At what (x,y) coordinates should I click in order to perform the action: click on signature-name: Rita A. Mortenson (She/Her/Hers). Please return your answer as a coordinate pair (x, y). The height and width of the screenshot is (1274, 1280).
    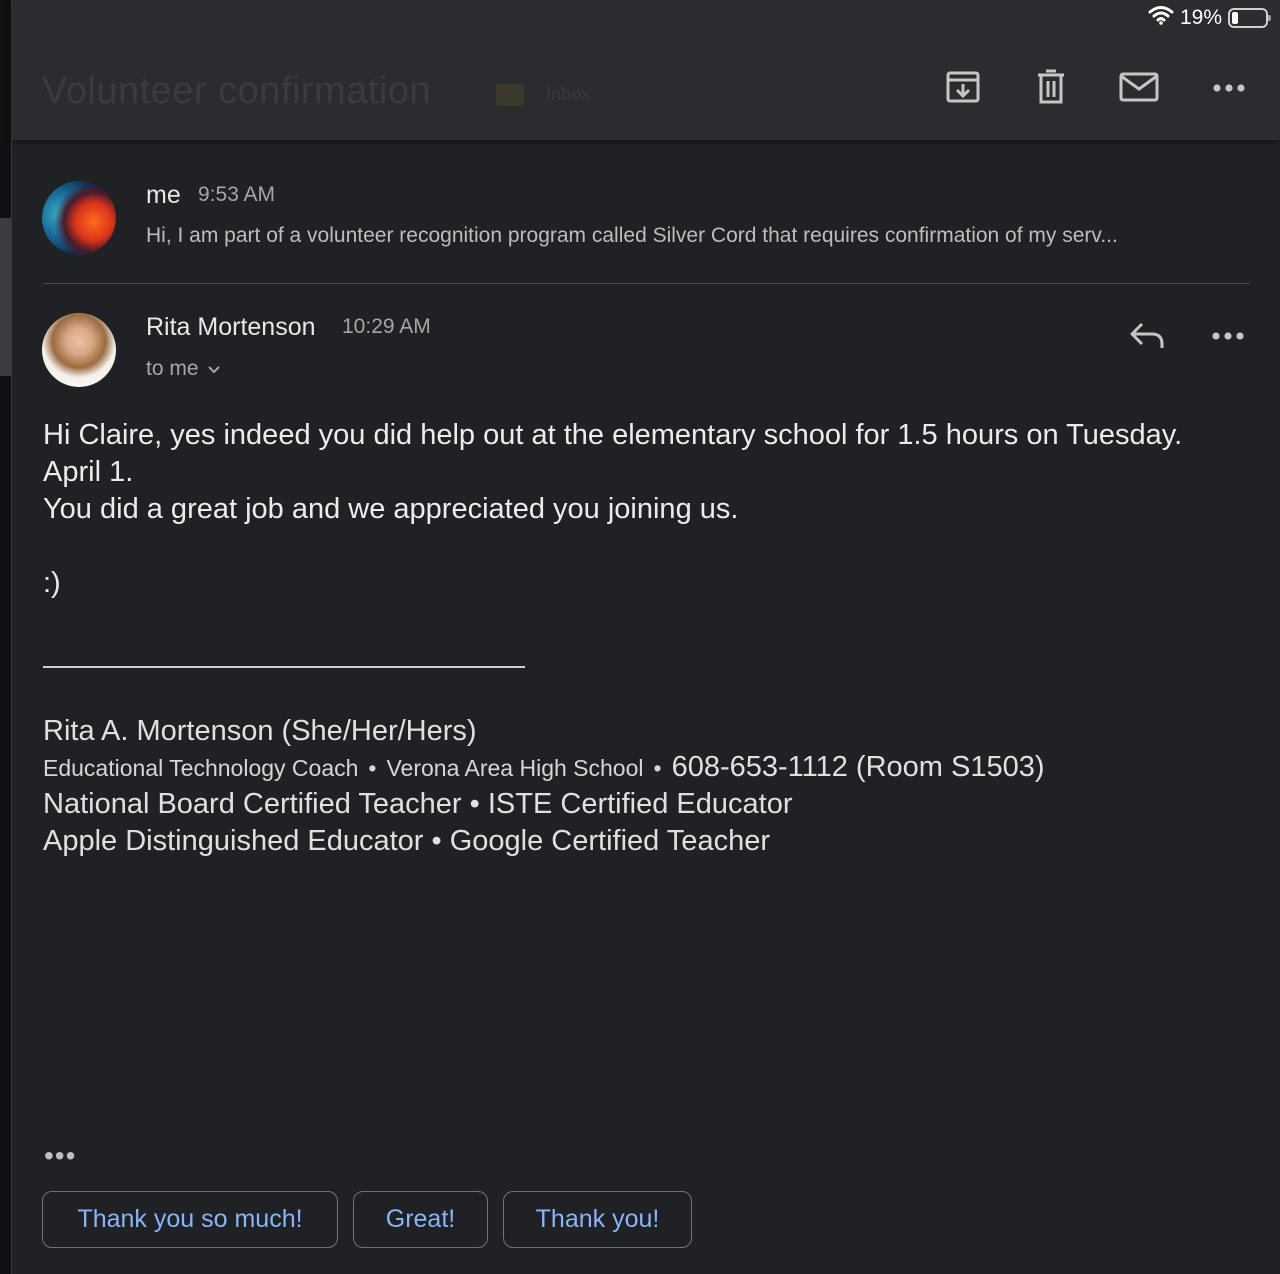
    Looking at the image, I should click on (260, 731).